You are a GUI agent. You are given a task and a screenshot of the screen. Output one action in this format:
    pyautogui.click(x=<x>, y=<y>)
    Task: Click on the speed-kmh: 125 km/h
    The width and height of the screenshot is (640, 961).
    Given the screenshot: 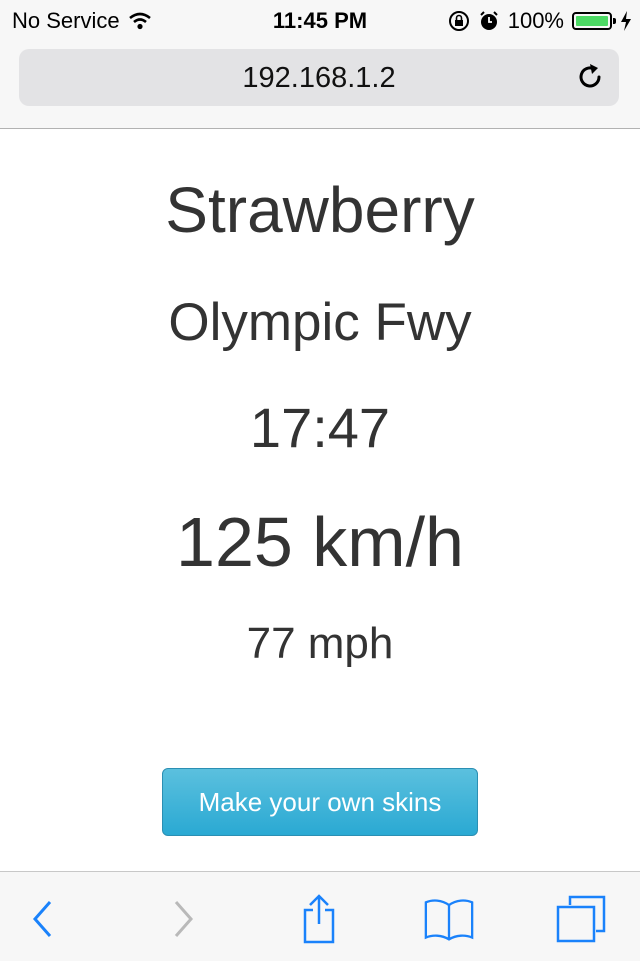 What is the action you would take?
    pyautogui.click(x=320, y=542)
    